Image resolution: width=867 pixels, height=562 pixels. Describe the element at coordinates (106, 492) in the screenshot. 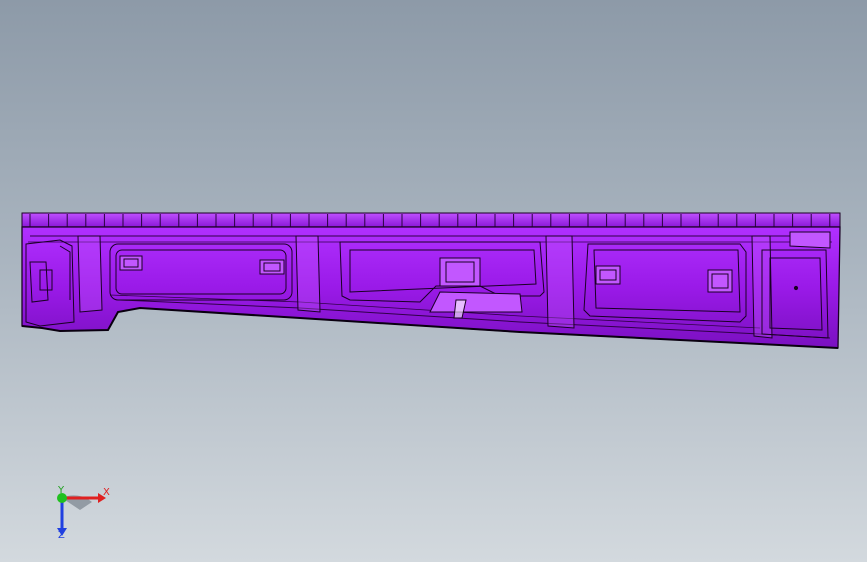

I see `x-axis-label: X` at that location.